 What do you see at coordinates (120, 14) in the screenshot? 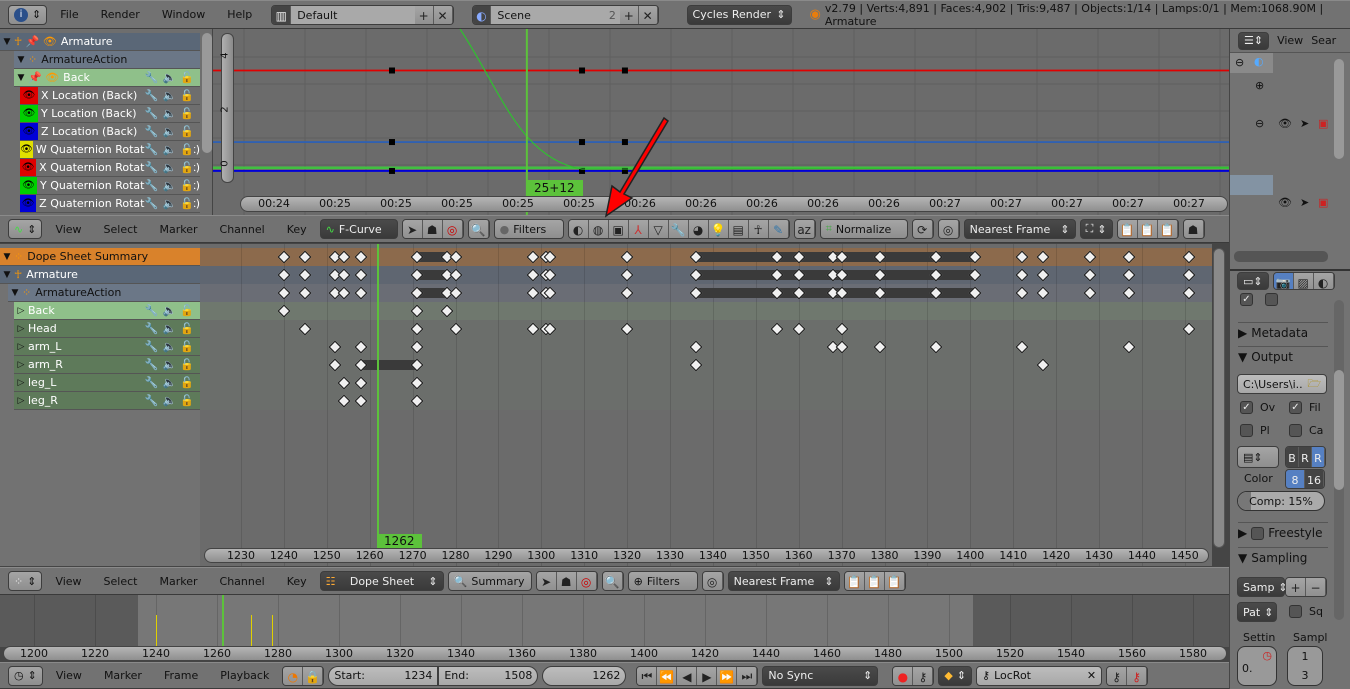
I see `menu-render: Render` at bounding box center [120, 14].